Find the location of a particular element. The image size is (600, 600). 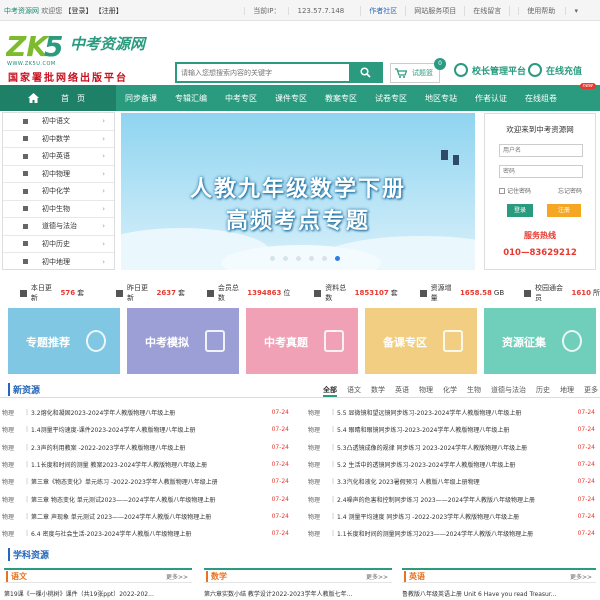

nav-item-online-paper: 在线组卷 is located at coordinates (541, 98).